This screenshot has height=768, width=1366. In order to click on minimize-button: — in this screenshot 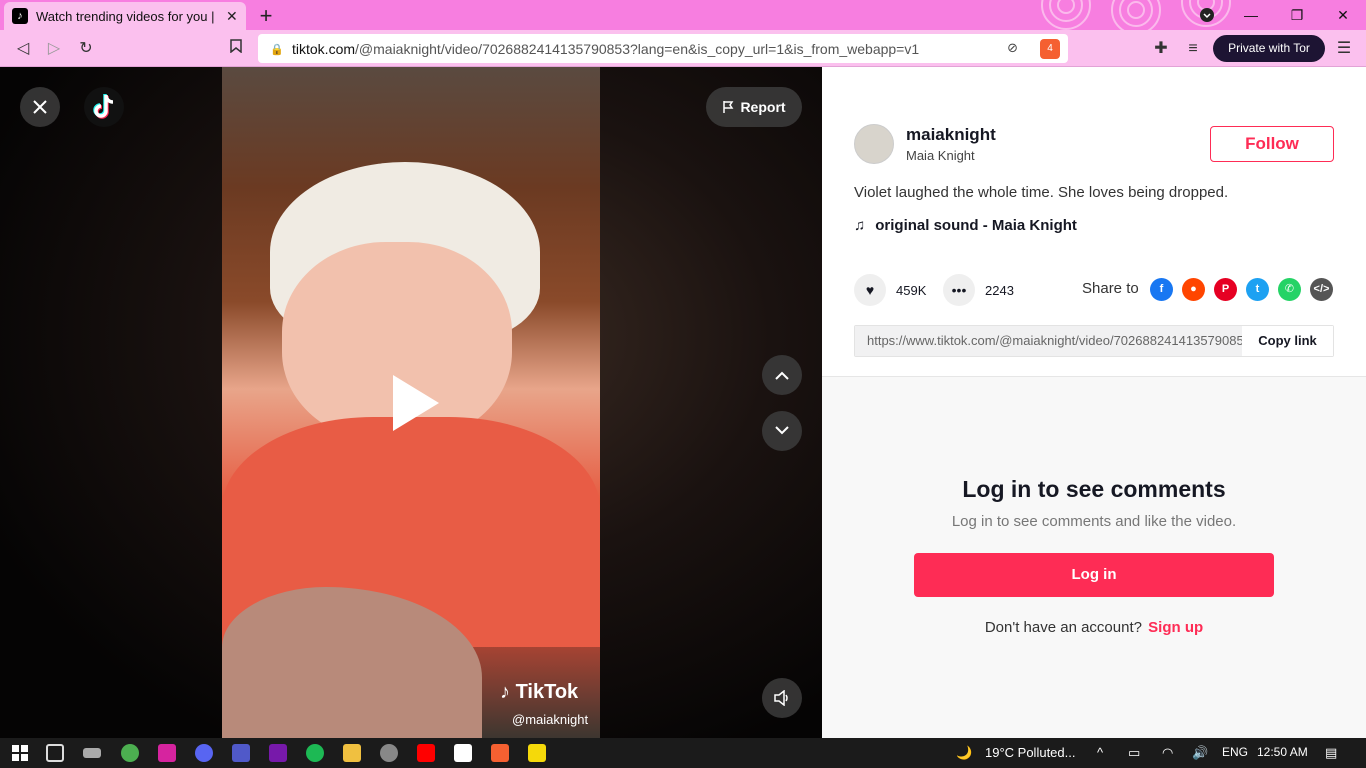, I will do `click(1251, 15)`.